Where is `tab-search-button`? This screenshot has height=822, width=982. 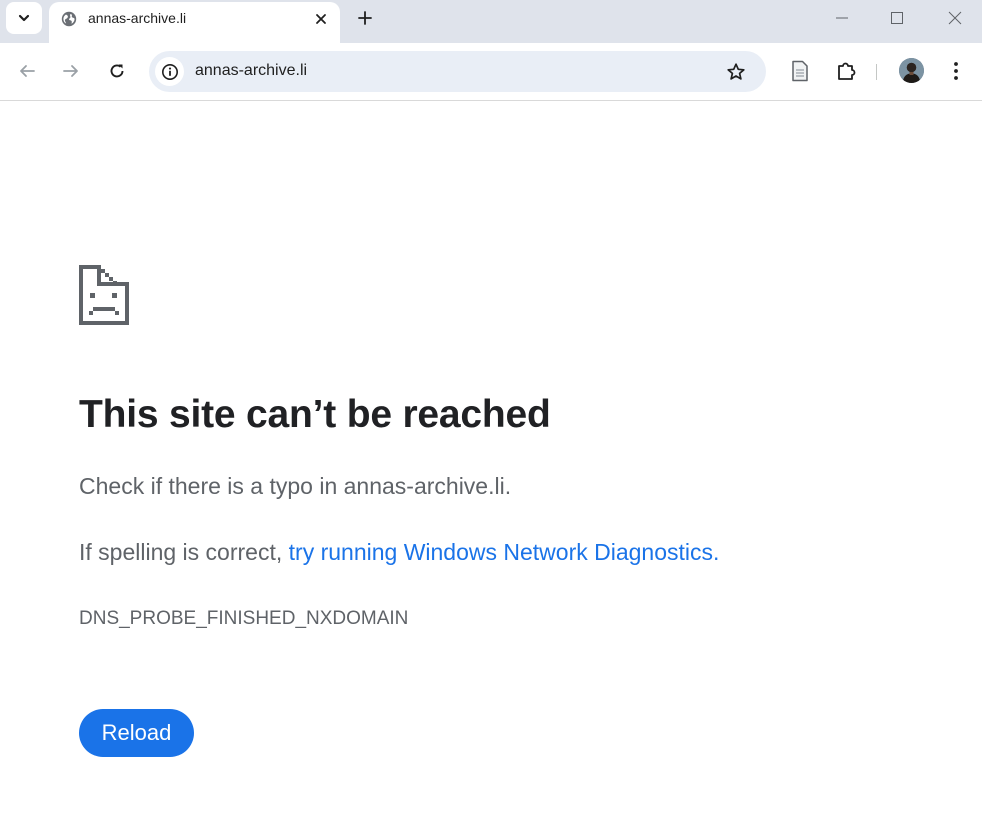
tab-search-button is located at coordinates (24, 18).